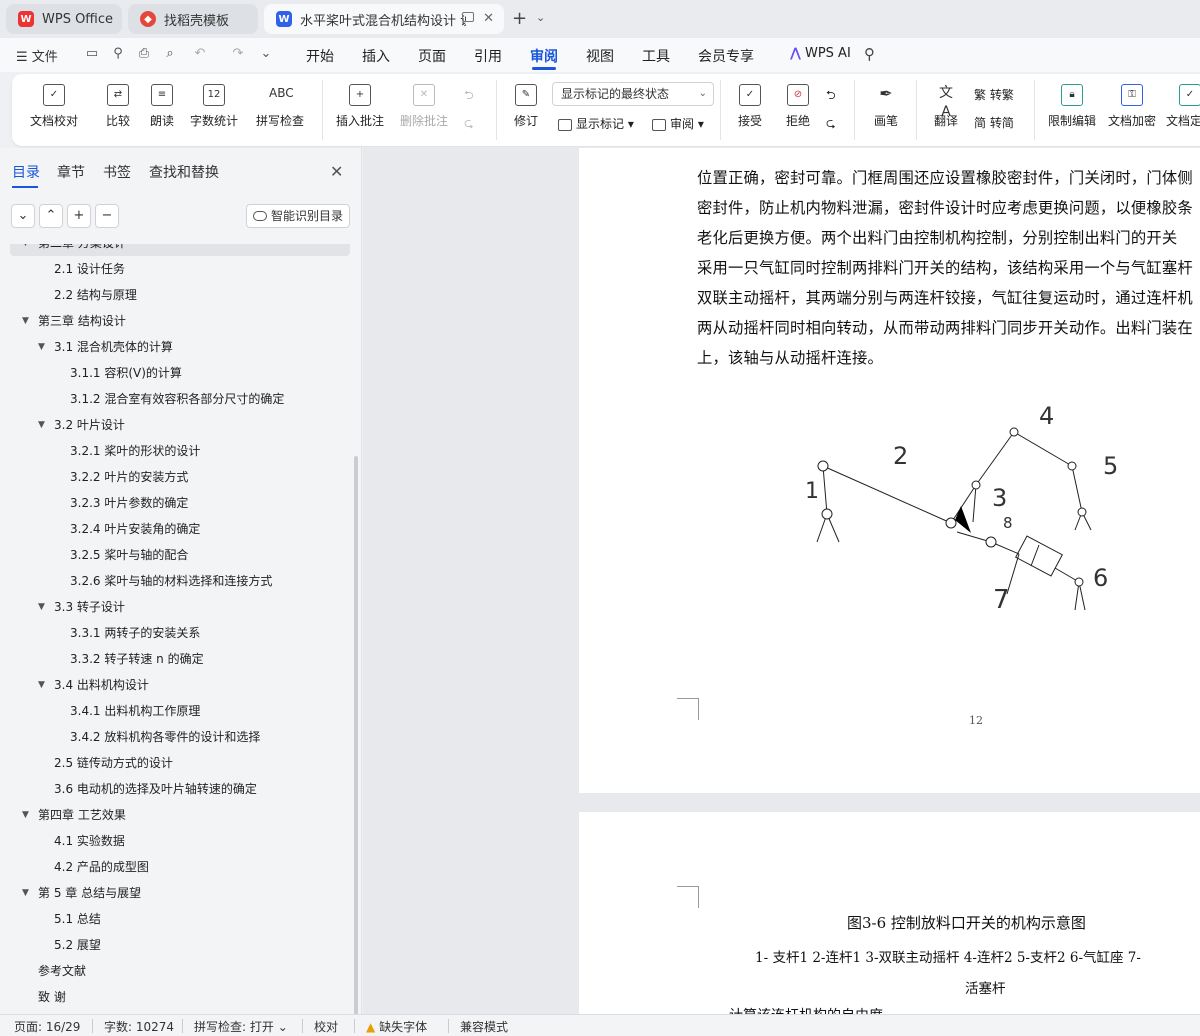  Describe the element at coordinates (336, 171) in the screenshot. I see `close-icon: ✕` at that location.